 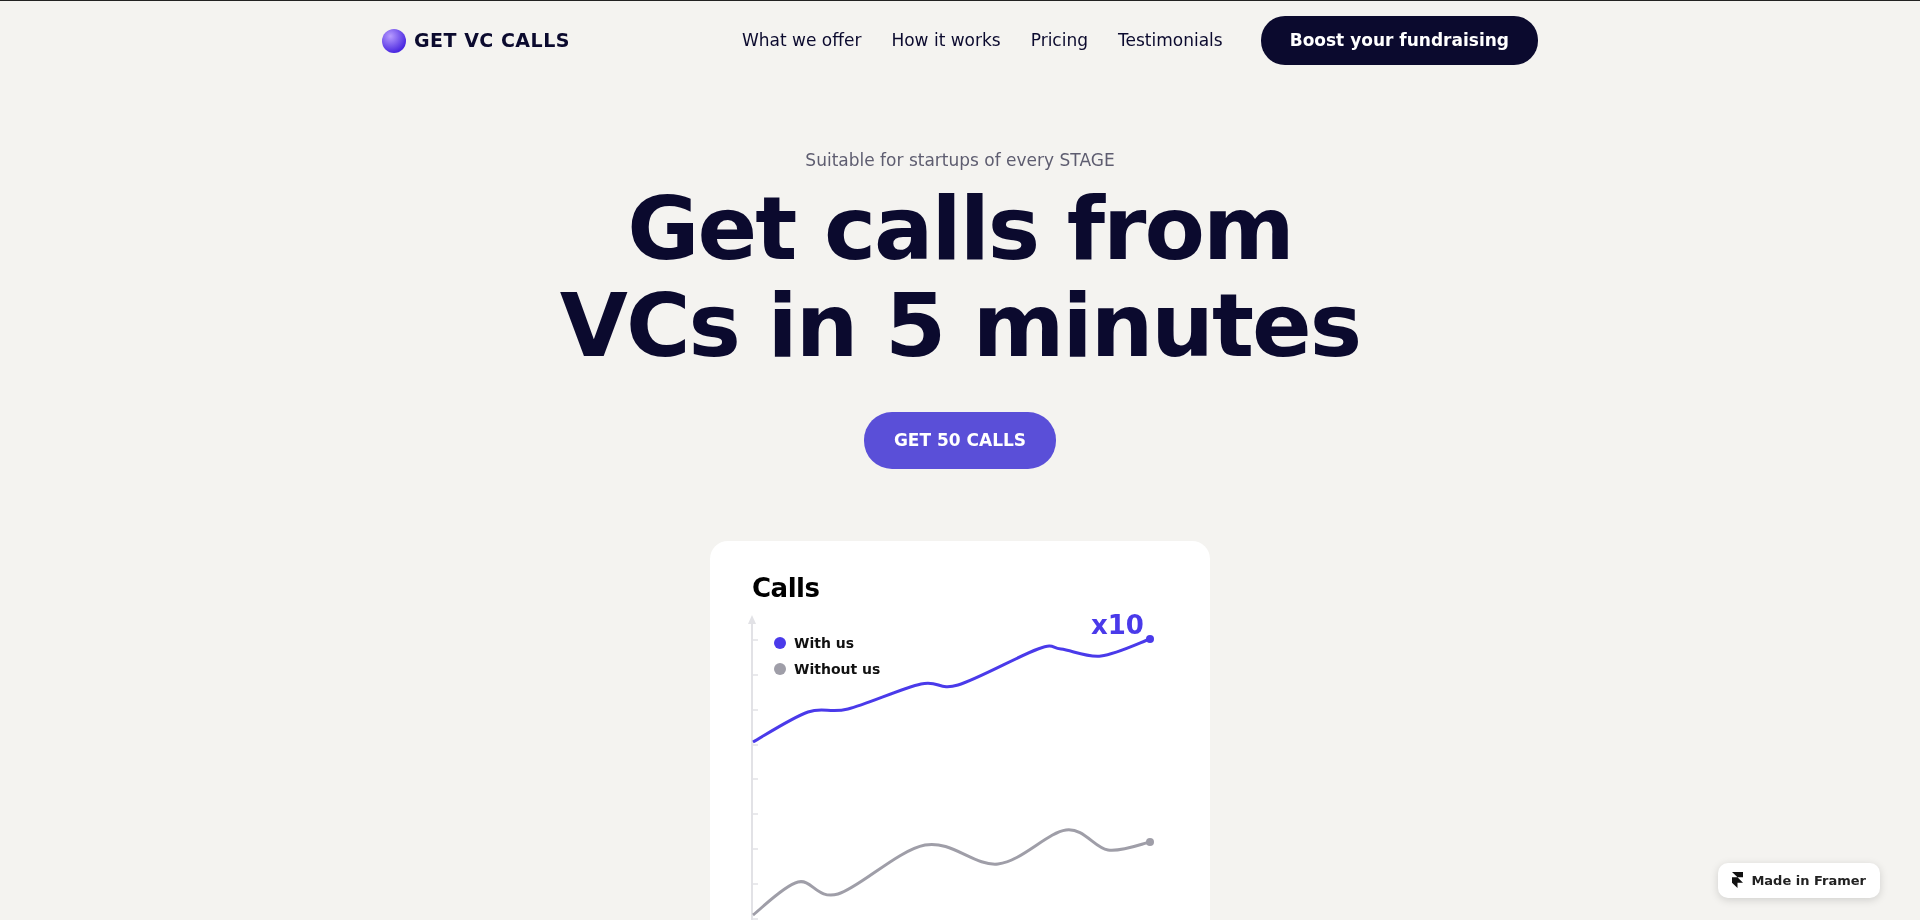 I want to click on legend-label: With us, so click(x=824, y=643).